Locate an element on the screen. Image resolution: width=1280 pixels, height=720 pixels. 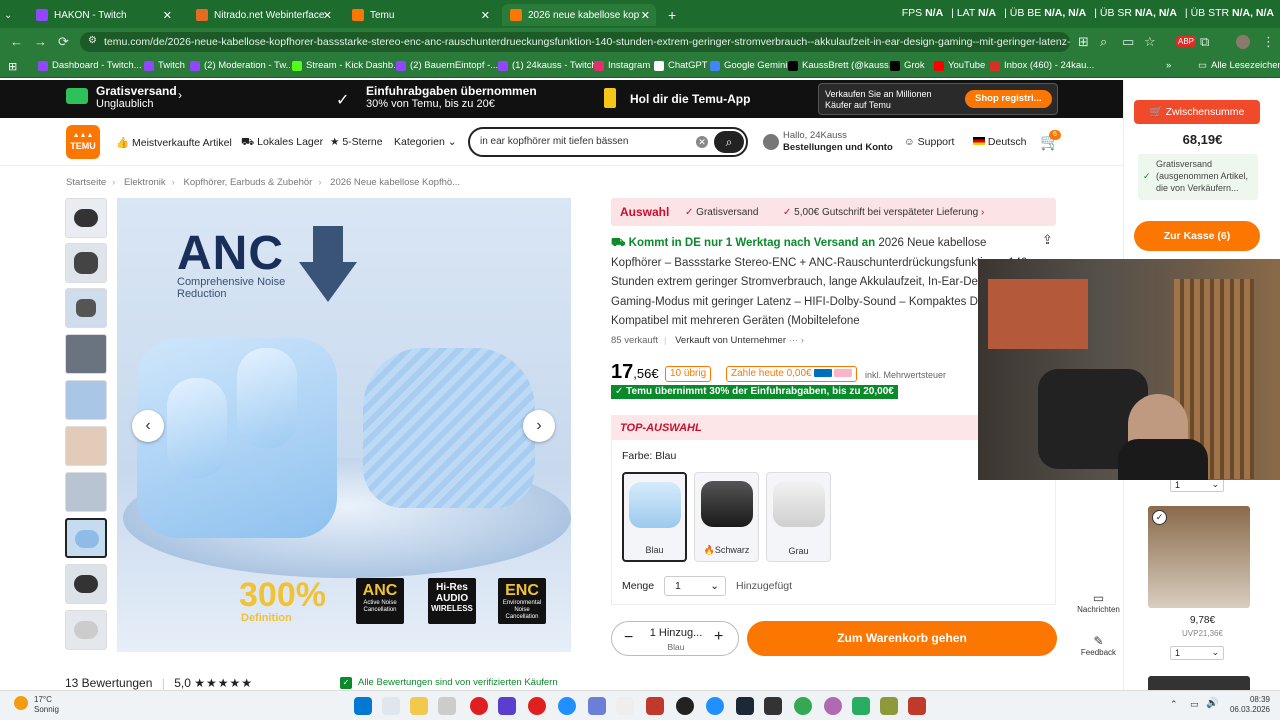
seller-link: Verkauft von Unternehmer is located at coordinates (730, 340).